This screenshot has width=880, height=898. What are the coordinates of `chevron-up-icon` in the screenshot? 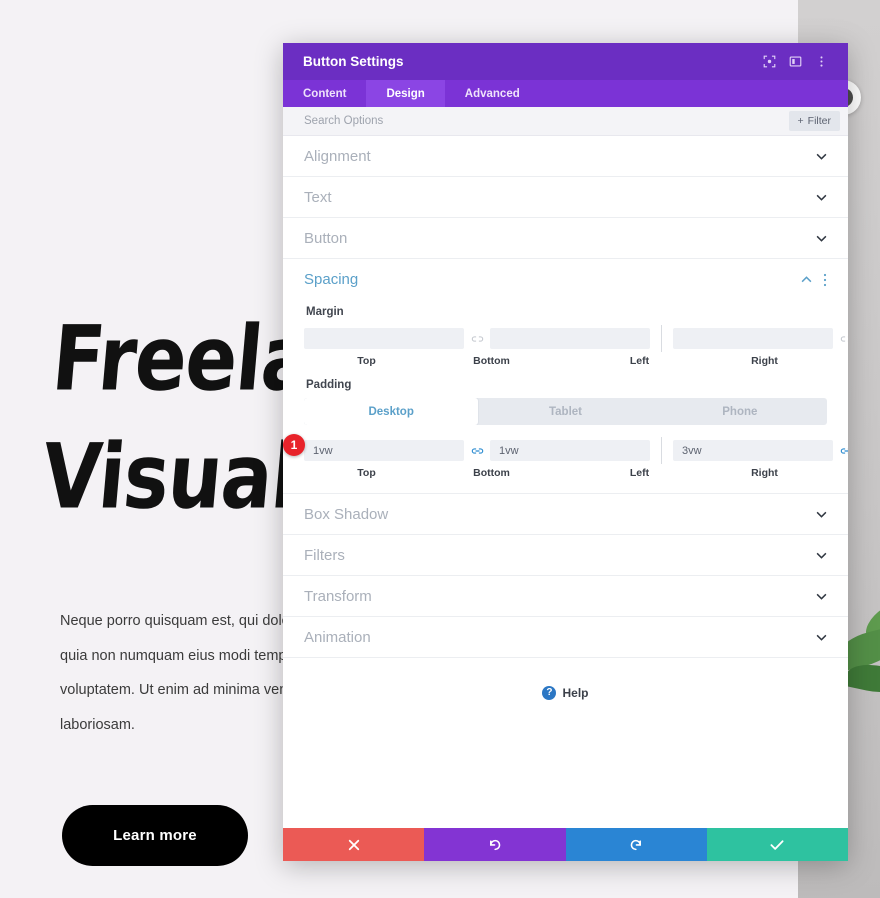 It's located at (806, 279).